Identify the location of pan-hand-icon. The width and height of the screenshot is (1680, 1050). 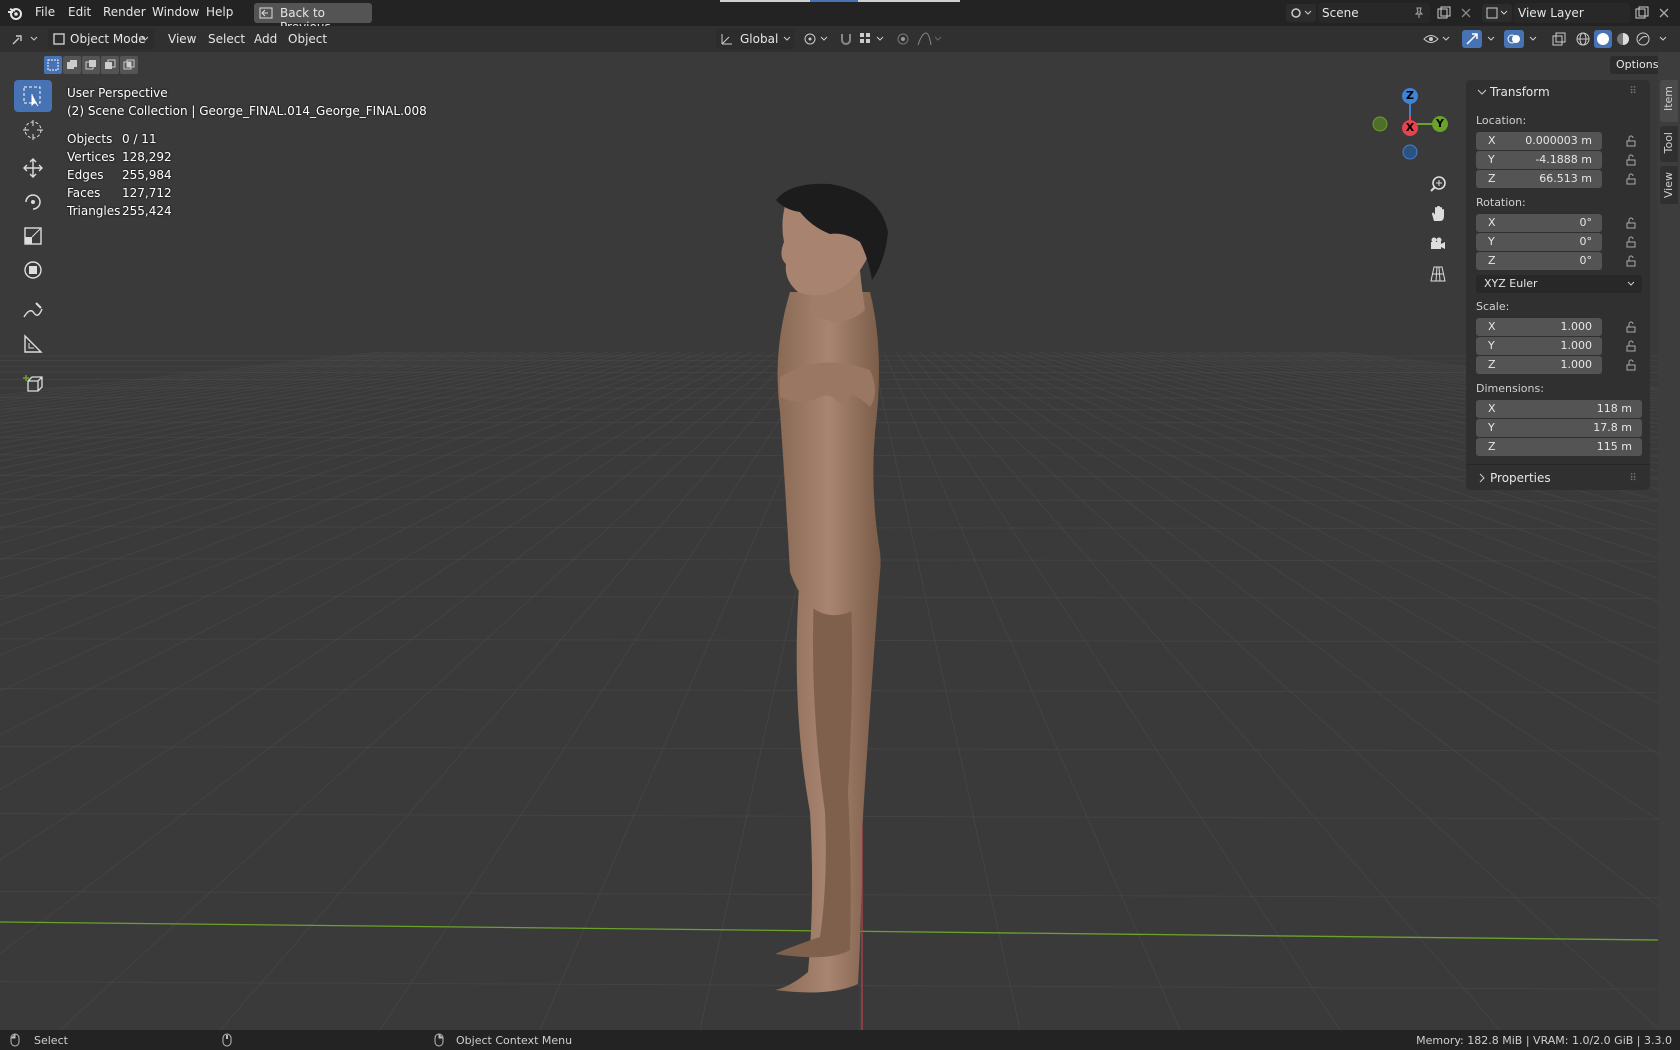
(1438, 214).